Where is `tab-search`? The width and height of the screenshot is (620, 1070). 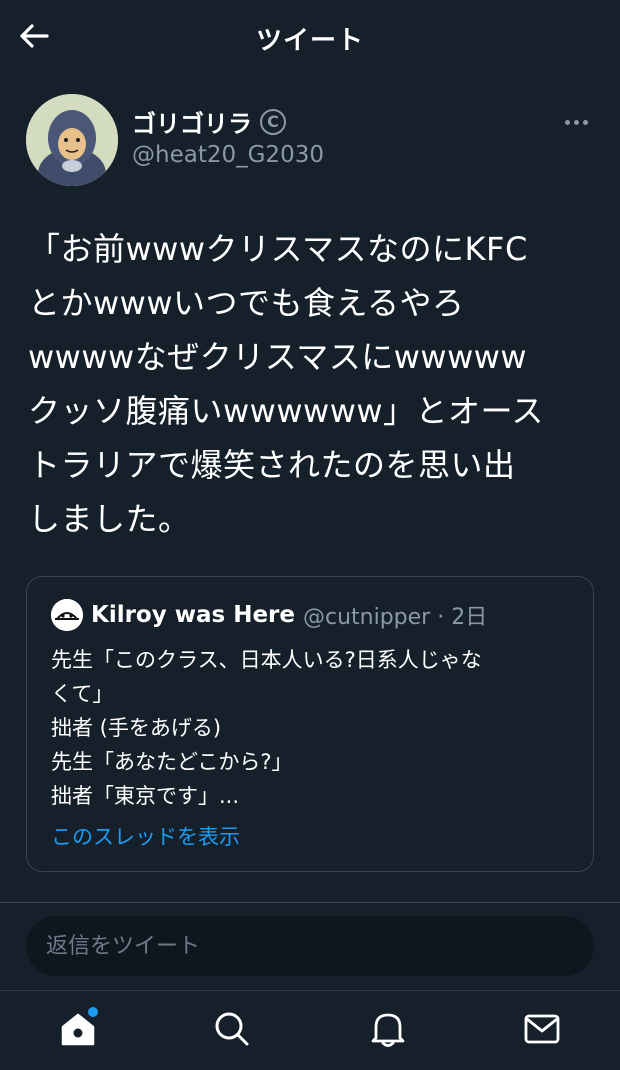 tab-search is located at coordinates (232, 1029).